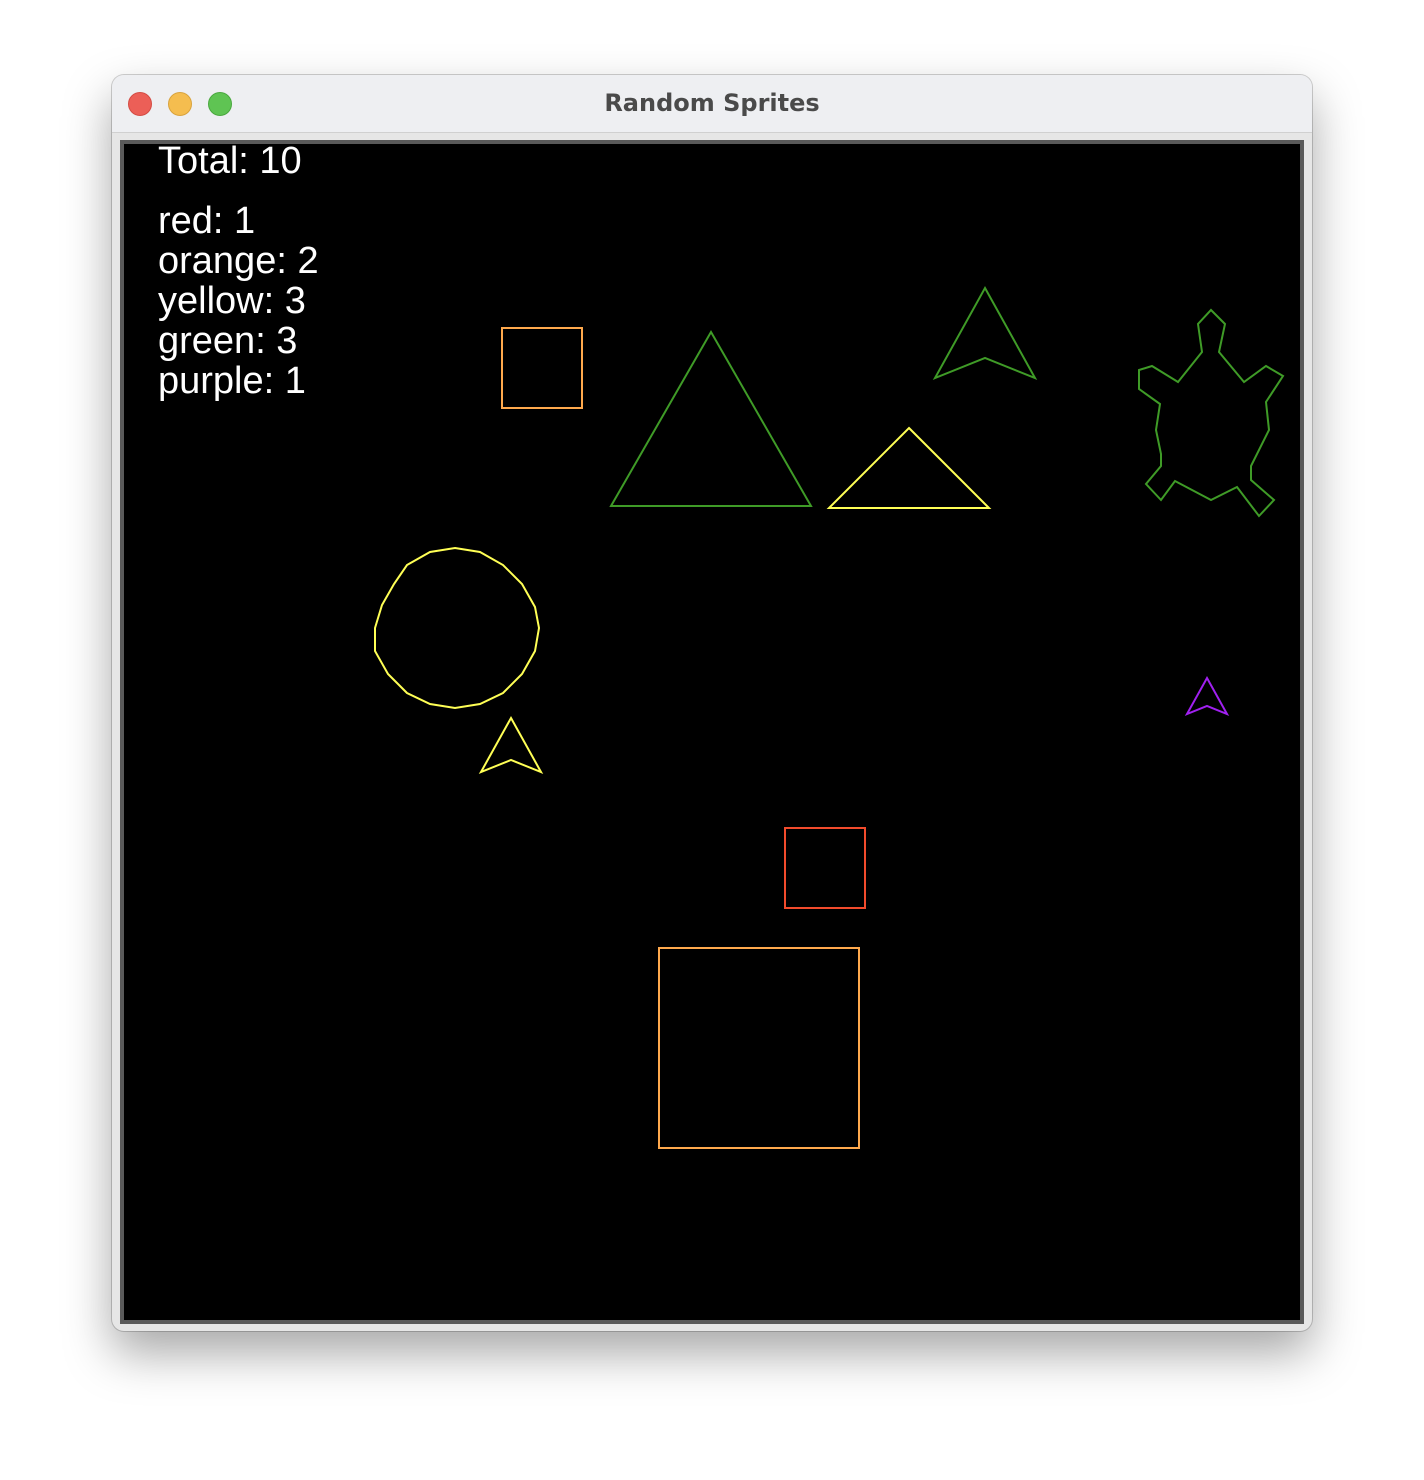 The width and height of the screenshot is (1424, 1480). What do you see at coordinates (230, 163) in the screenshot?
I see `total-count-label: Total: 10` at bounding box center [230, 163].